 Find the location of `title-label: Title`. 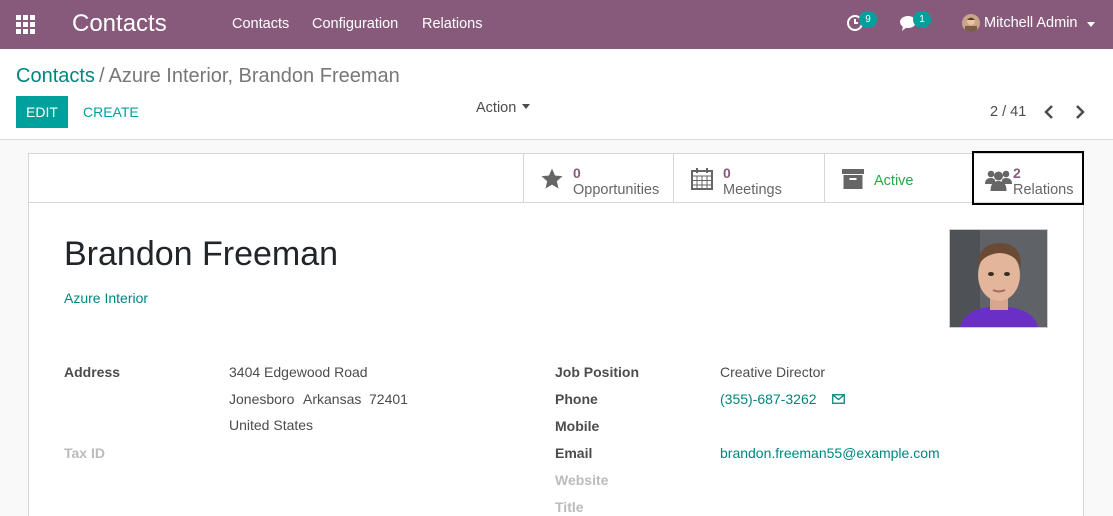

title-label: Title is located at coordinates (569, 507).